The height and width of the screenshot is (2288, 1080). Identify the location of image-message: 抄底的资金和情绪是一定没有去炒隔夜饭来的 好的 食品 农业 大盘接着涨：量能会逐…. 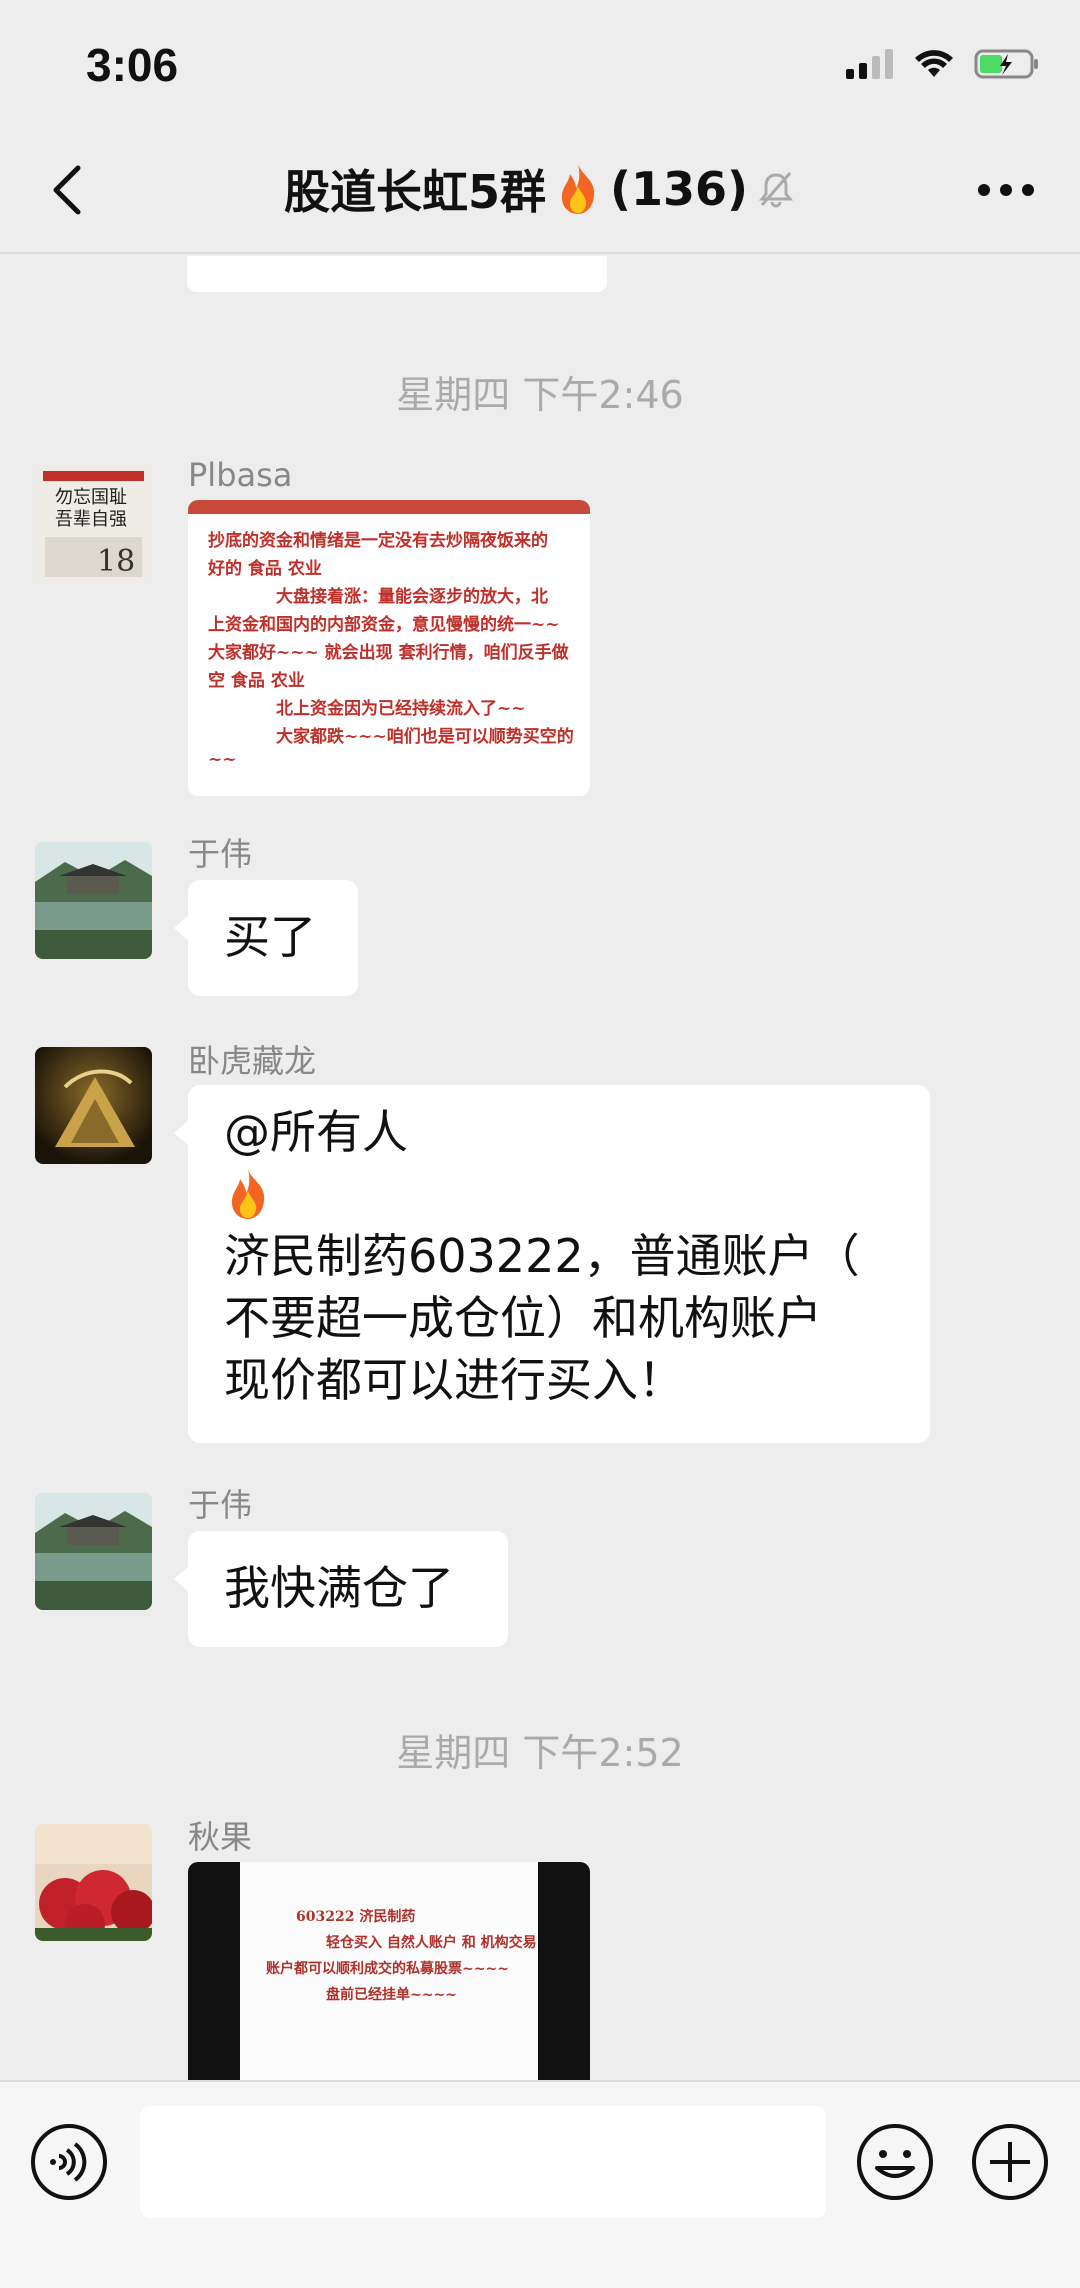
(389, 648).